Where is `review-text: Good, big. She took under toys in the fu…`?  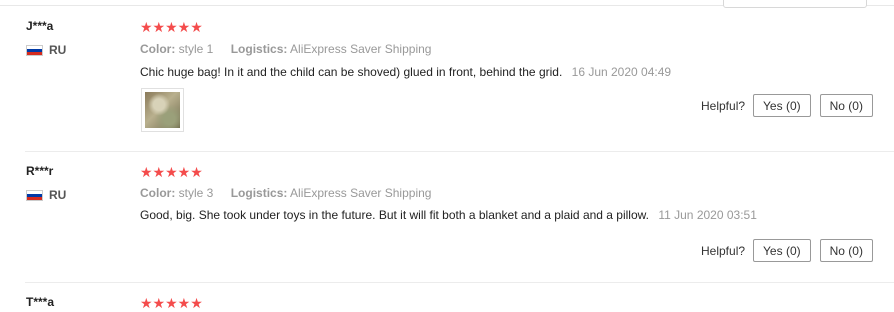 review-text: Good, big. She took under toys in the fu… is located at coordinates (394, 215).